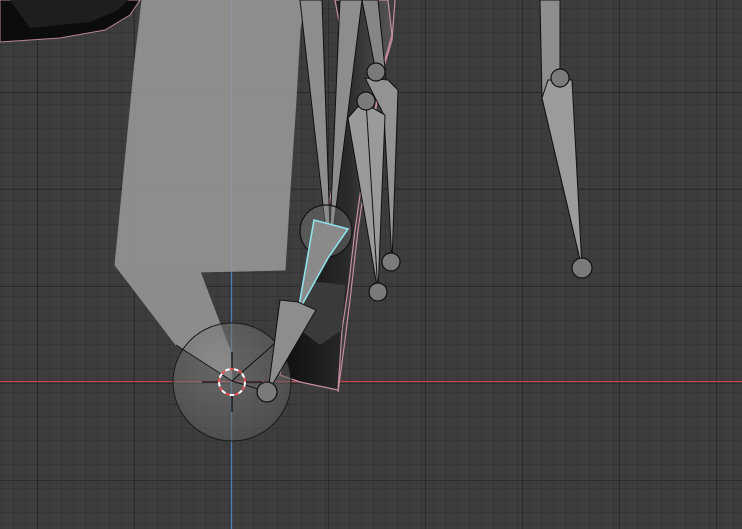 The height and width of the screenshot is (529, 742). I want to click on bone-upper-long-a, so click(315, 116).